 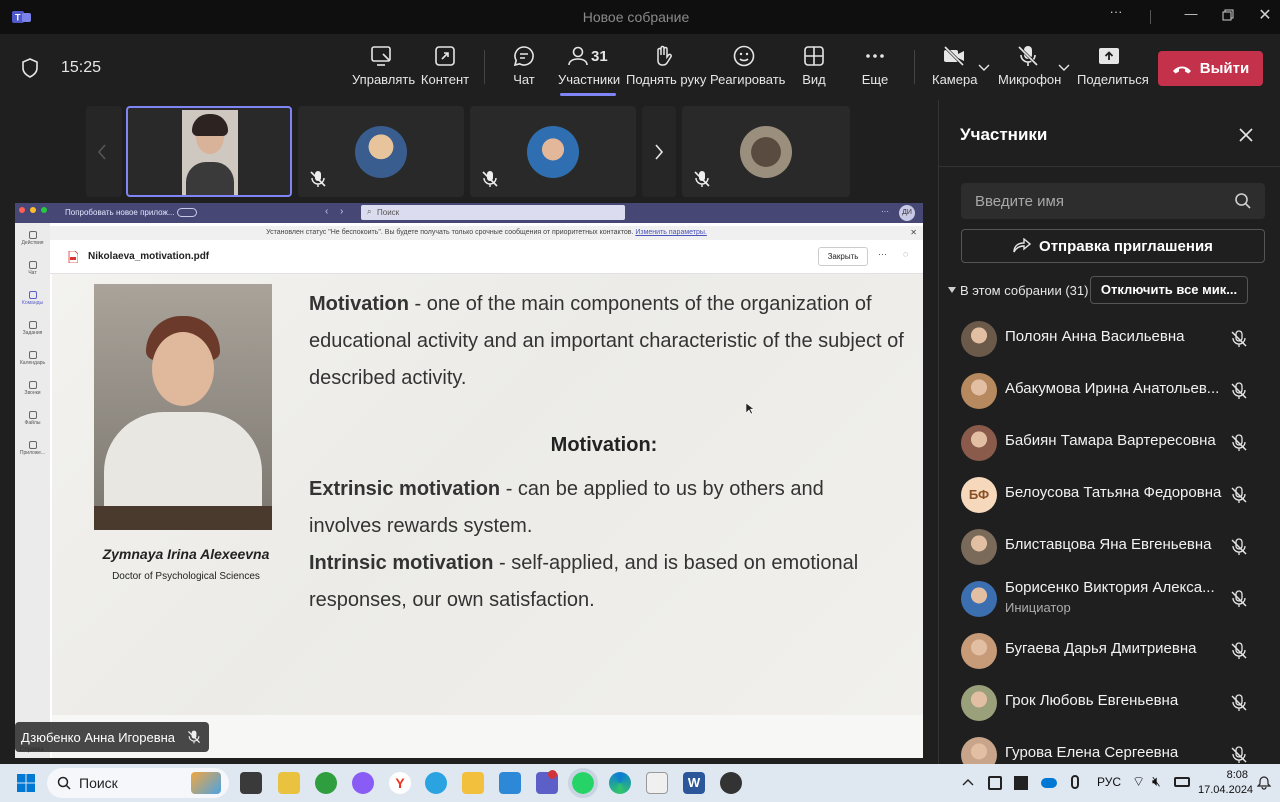 I want to click on strip-prev-button, so click(x=104, y=151).